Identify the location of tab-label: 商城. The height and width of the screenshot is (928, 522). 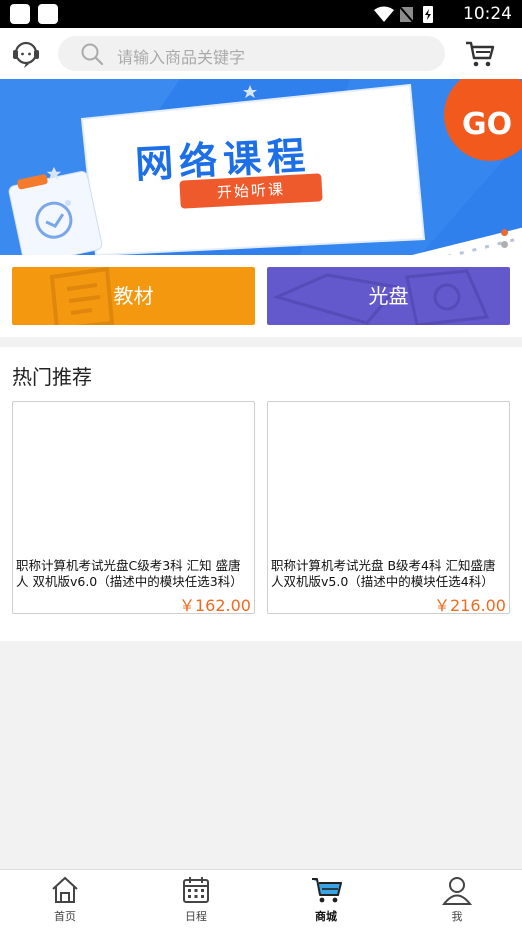
(326, 916).